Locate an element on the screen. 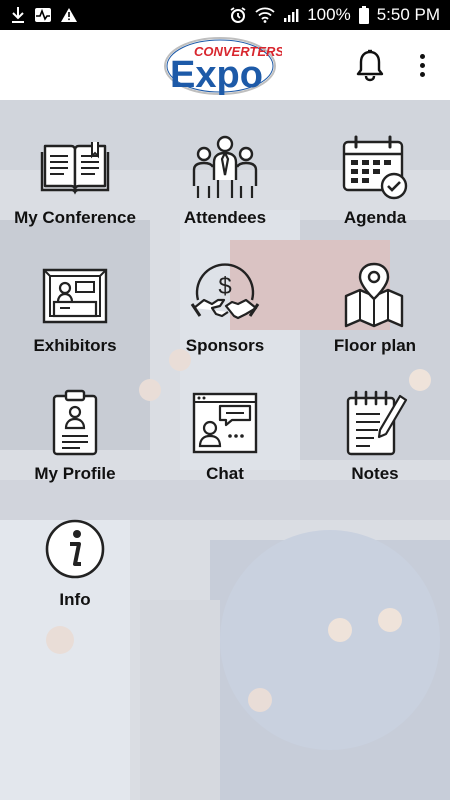  menu-label: Attendees is located at coordinates (225, 217).